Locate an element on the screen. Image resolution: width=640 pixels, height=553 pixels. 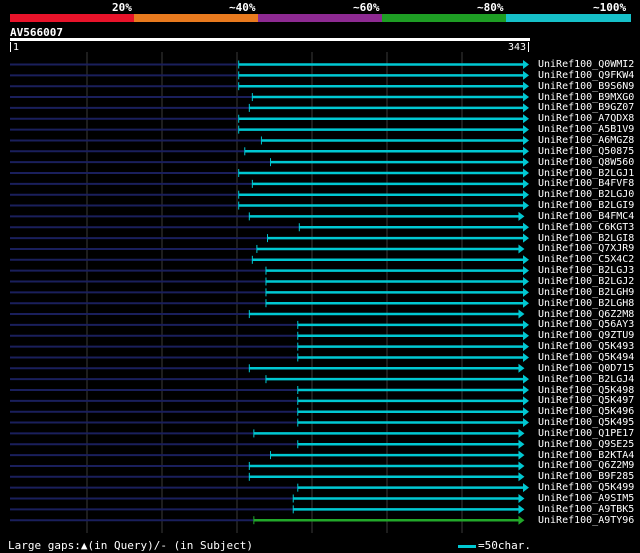
hit-label: UniRef100_Q9FKW4 is located at coordinates (586, 75).